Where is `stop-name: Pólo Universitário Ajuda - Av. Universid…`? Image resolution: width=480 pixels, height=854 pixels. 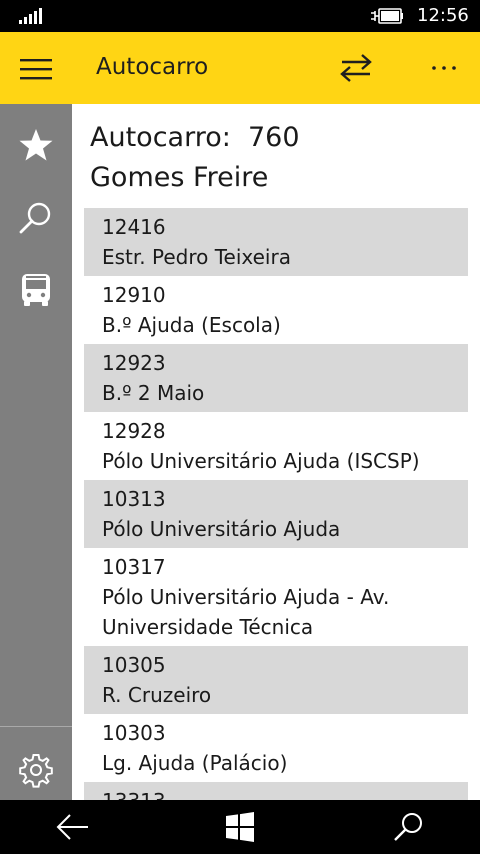
stop-name: Pólo Universitário Ajuda - Av. Universid… is located at coordinates (246, 612).